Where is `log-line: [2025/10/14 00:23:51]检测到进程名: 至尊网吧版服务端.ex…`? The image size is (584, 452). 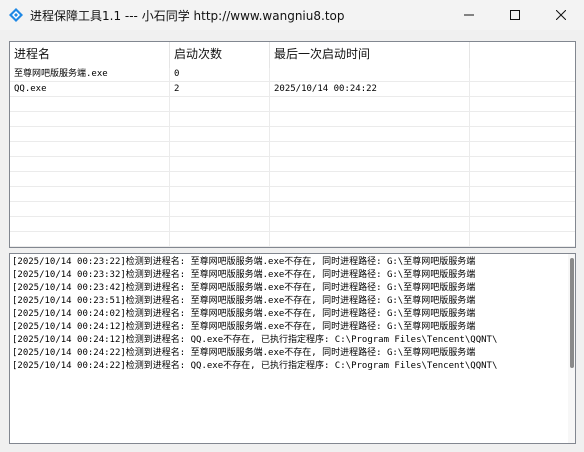
log-line: [2025/10/14 00:23:51]检测到进程名: 至尊网吧版服务端.ex… is located at coordinates (244, 301).